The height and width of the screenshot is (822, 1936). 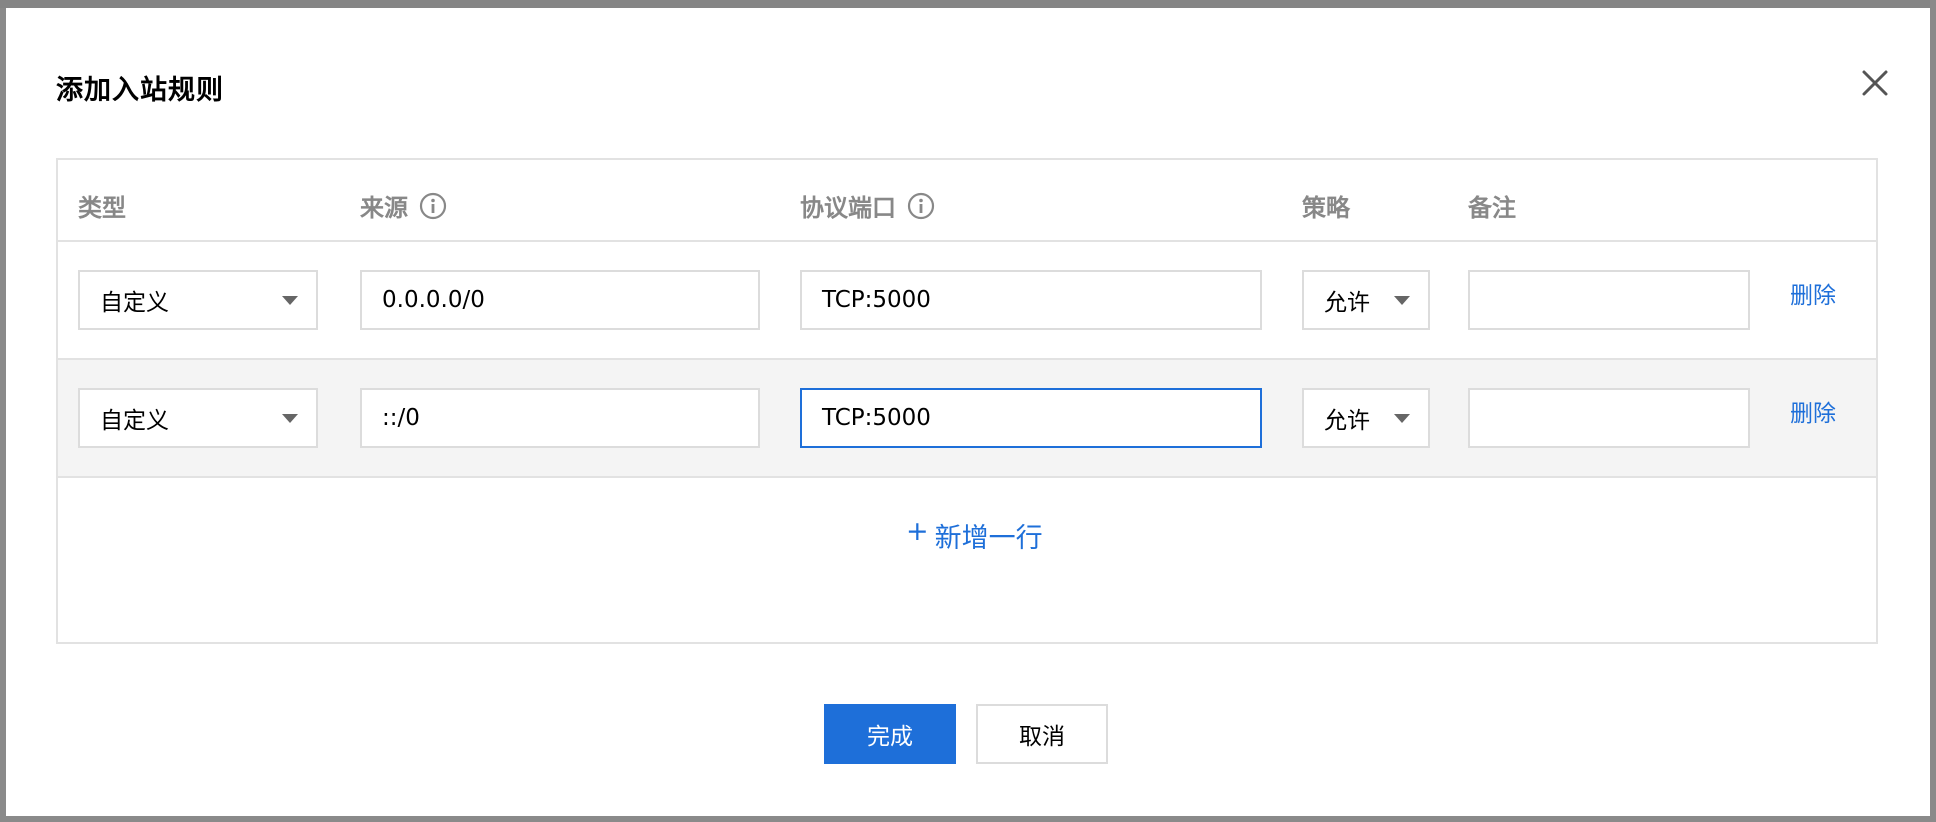 What do you see at coordinates (1875, 83) in the screenshot?
I see `close-icon` at bounding box center [1875, 83].